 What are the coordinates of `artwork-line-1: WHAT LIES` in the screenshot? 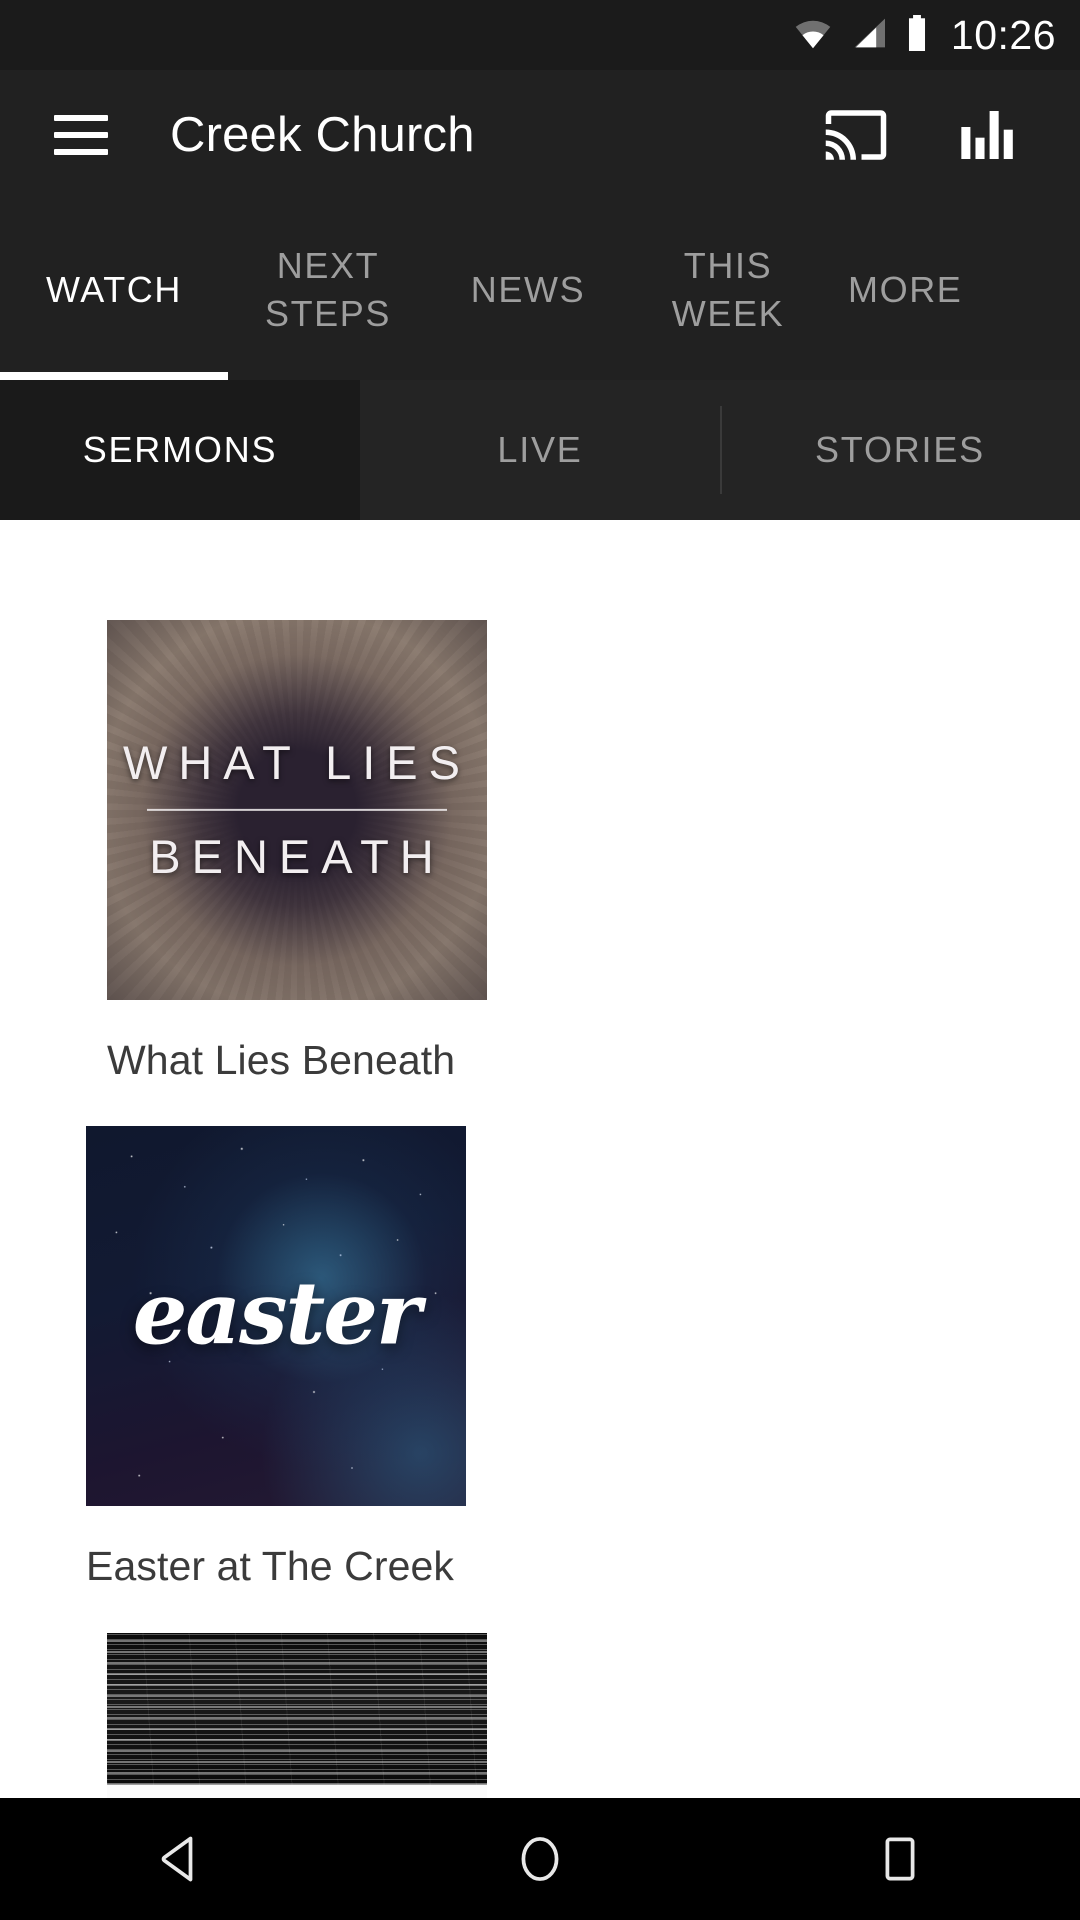 It's located at (297, 762).